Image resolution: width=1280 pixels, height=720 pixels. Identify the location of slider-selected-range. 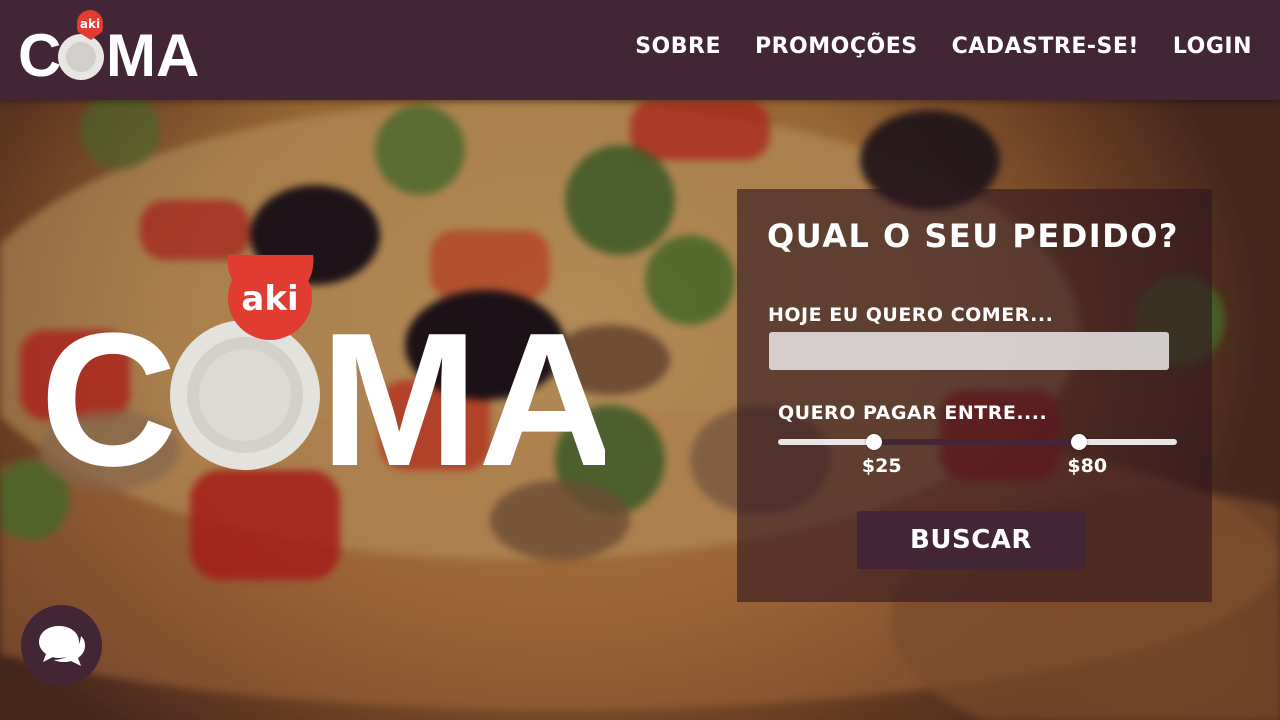
(976, 442).